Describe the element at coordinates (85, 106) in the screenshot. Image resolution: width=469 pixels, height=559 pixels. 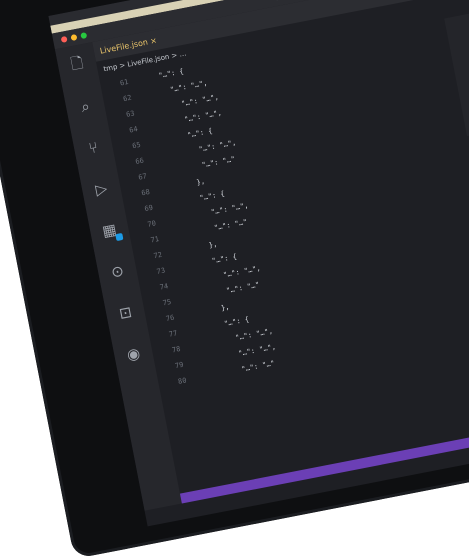
I see `search-icon: ⌕` at that location.